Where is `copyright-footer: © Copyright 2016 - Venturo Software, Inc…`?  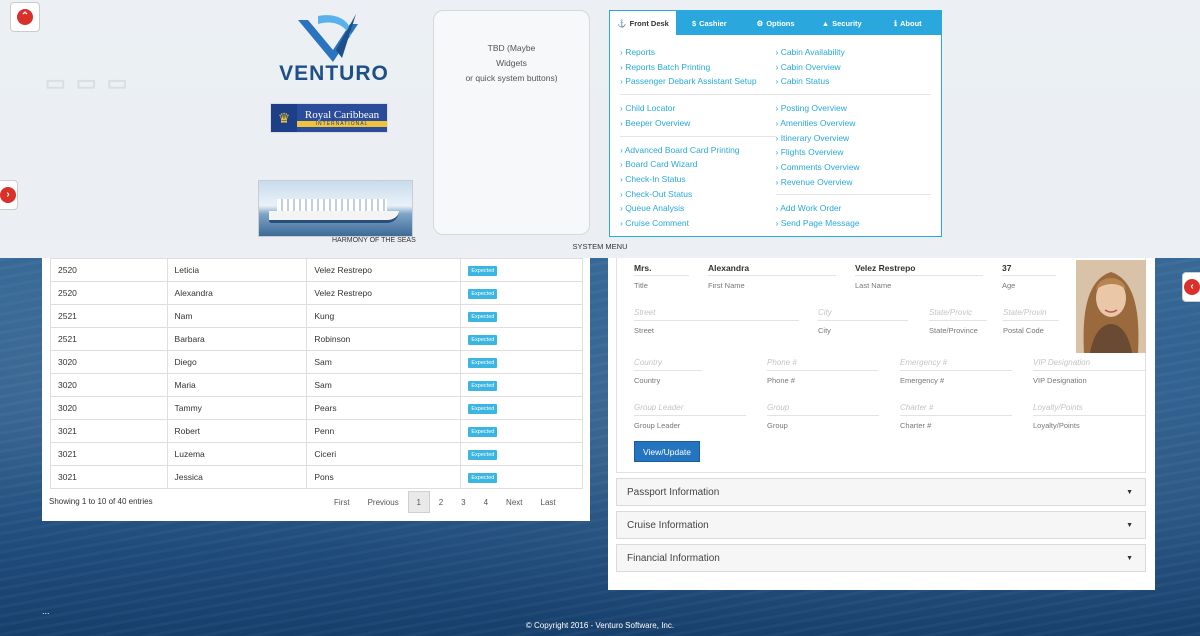
copyright-footer: © Copyright 2016 - Venturo Software, Inc… is located at coordinates (600, 625).